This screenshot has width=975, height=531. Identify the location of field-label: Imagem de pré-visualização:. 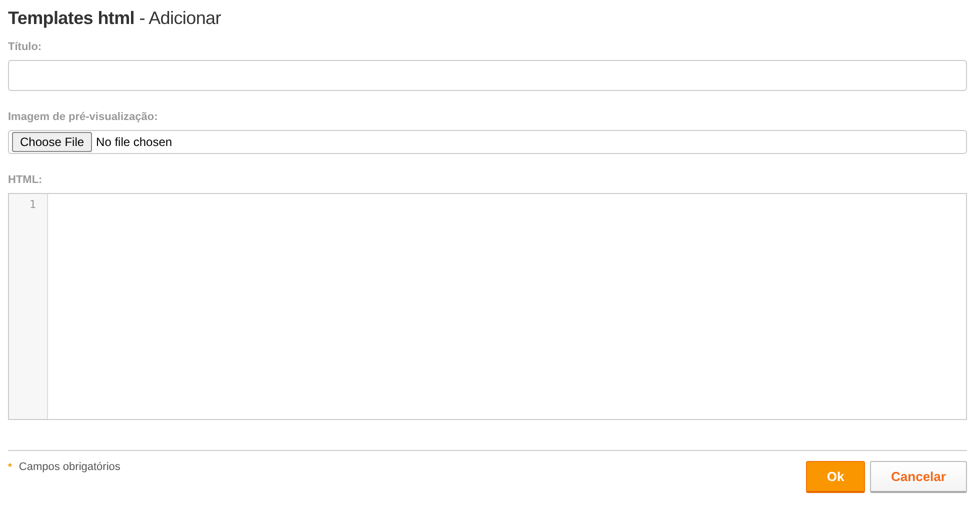
(83, 117).